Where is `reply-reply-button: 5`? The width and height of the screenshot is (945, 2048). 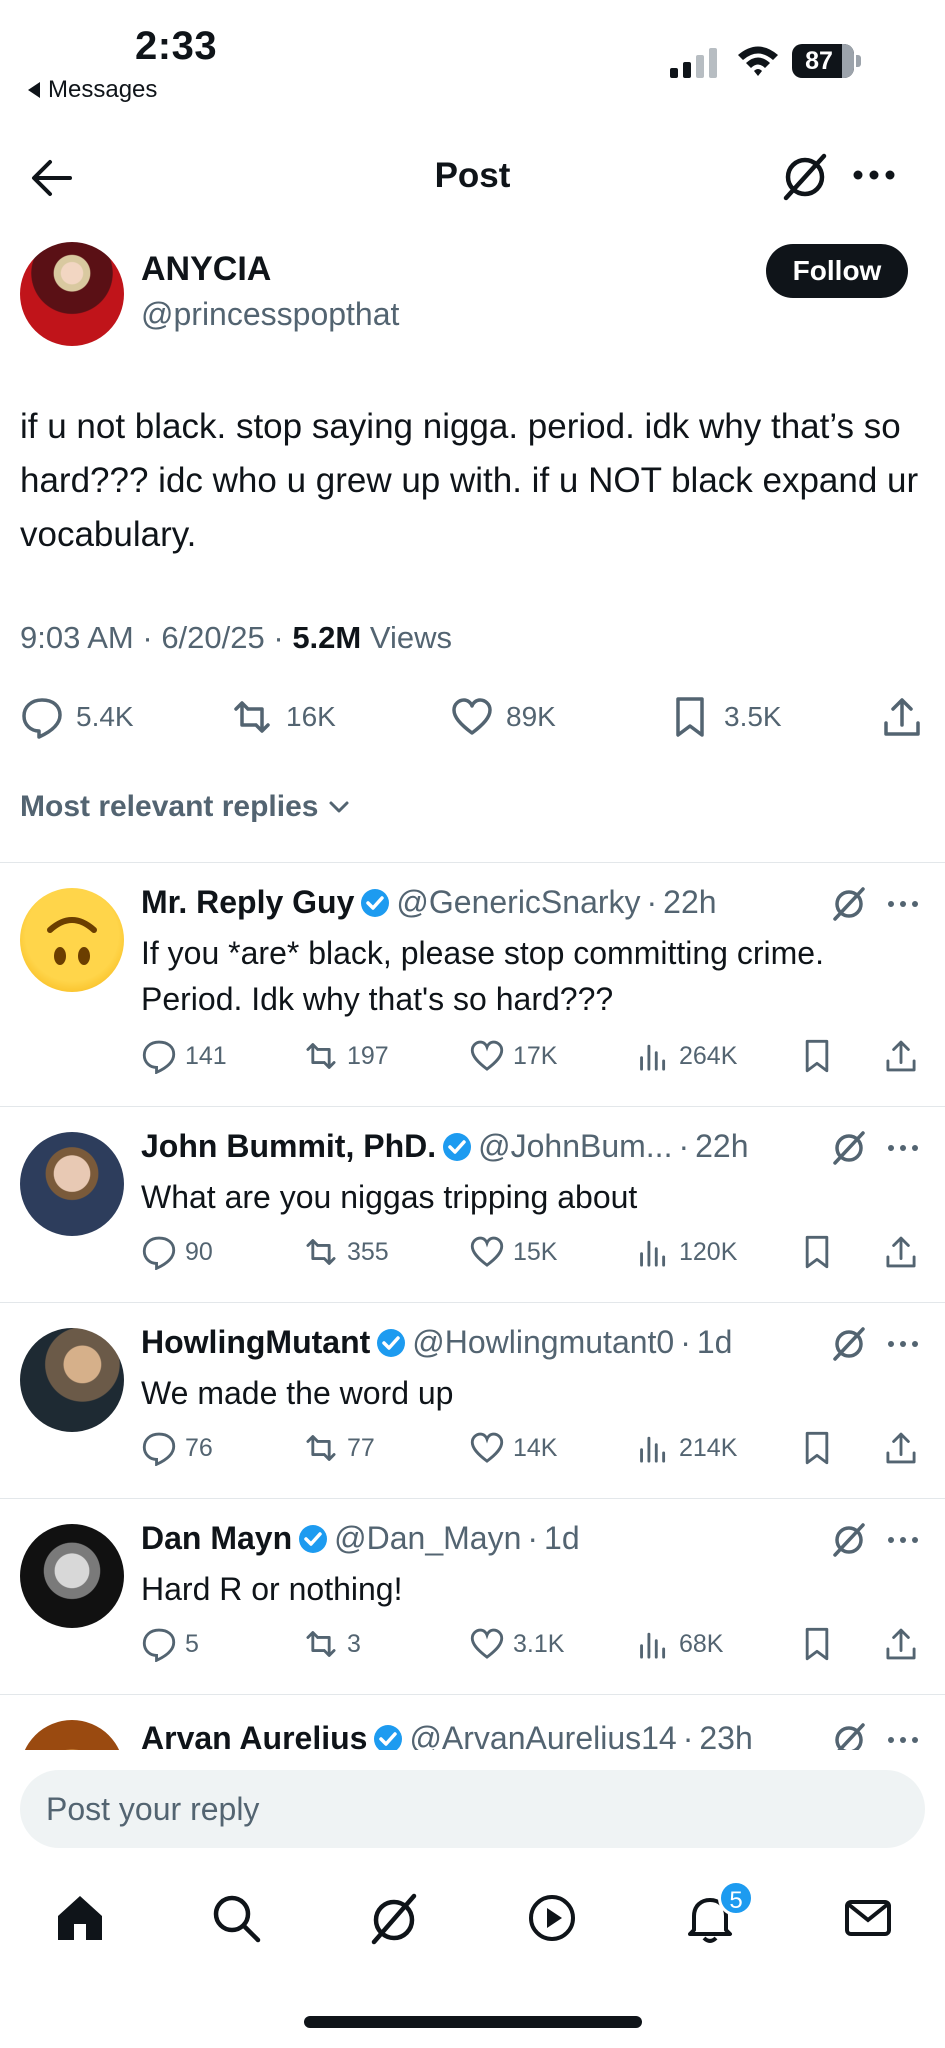
reply-reply-button: 5 is located at coordinates (170, 1644).